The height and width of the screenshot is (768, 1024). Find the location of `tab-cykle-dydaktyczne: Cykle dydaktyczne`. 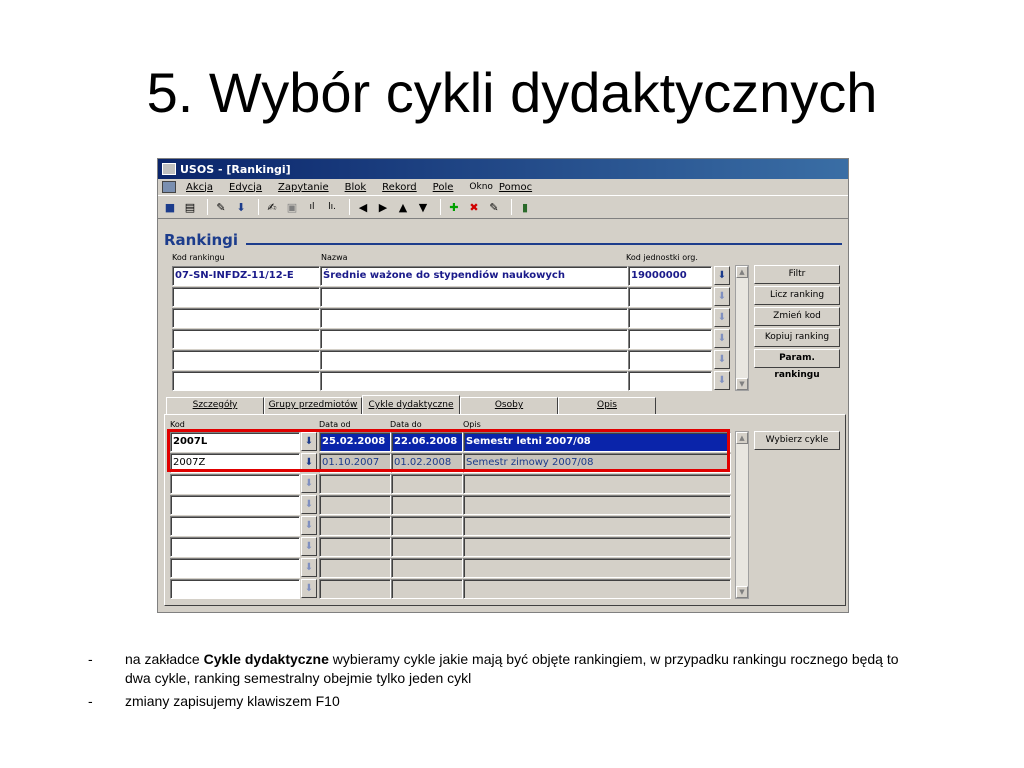

tab-cykle-dydaktyczne: Cykle dydaktyczne is located at coordinates (411, 404).